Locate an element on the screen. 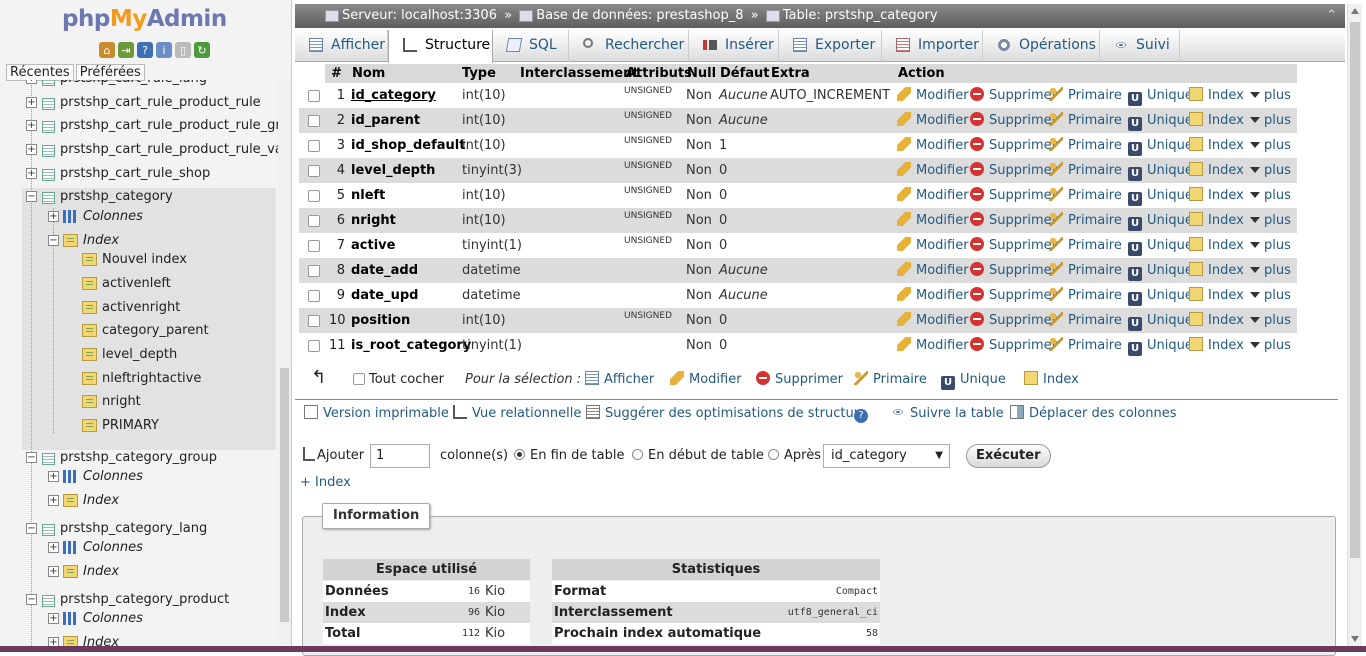 This screenshot has height=656, width=1366. add-index-link: + Index is located at coordinates (325, 483).